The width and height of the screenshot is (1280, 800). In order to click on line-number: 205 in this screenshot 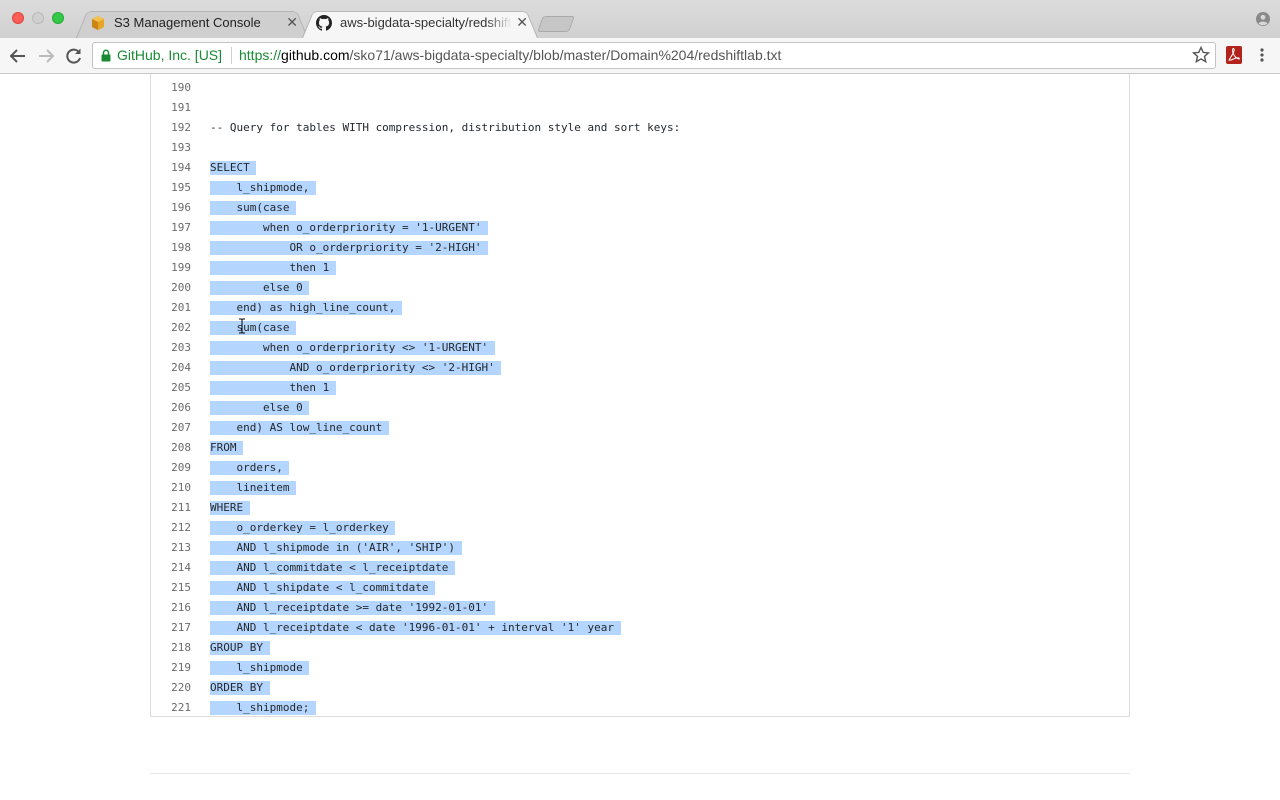, I will do `click(171, 387)`.